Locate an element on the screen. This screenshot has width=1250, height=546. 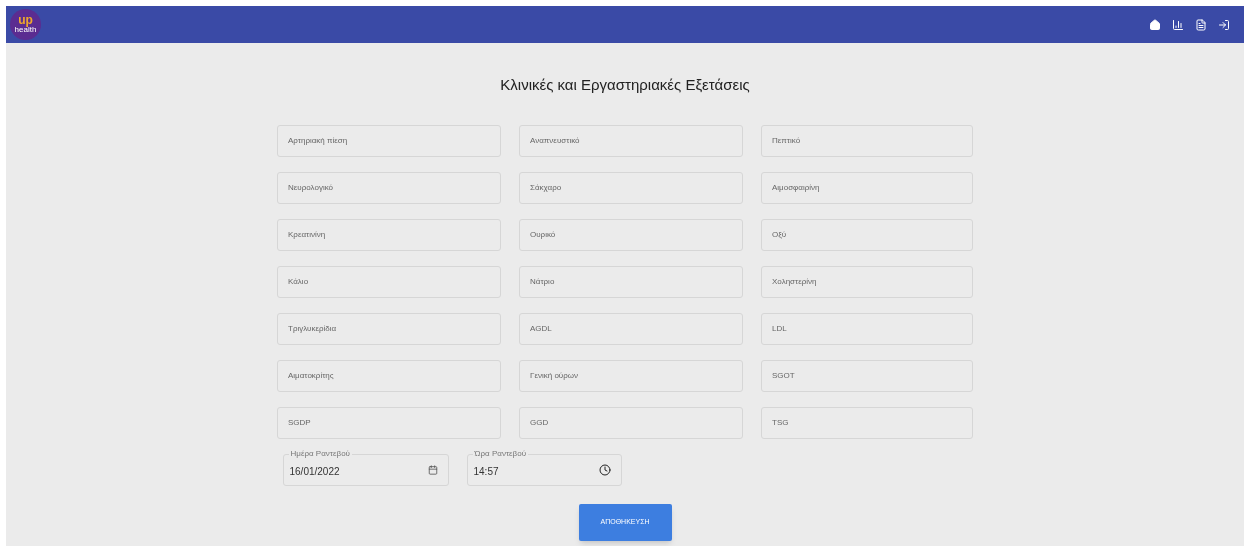
input-field: GGD is located at coordinates (631, 422).